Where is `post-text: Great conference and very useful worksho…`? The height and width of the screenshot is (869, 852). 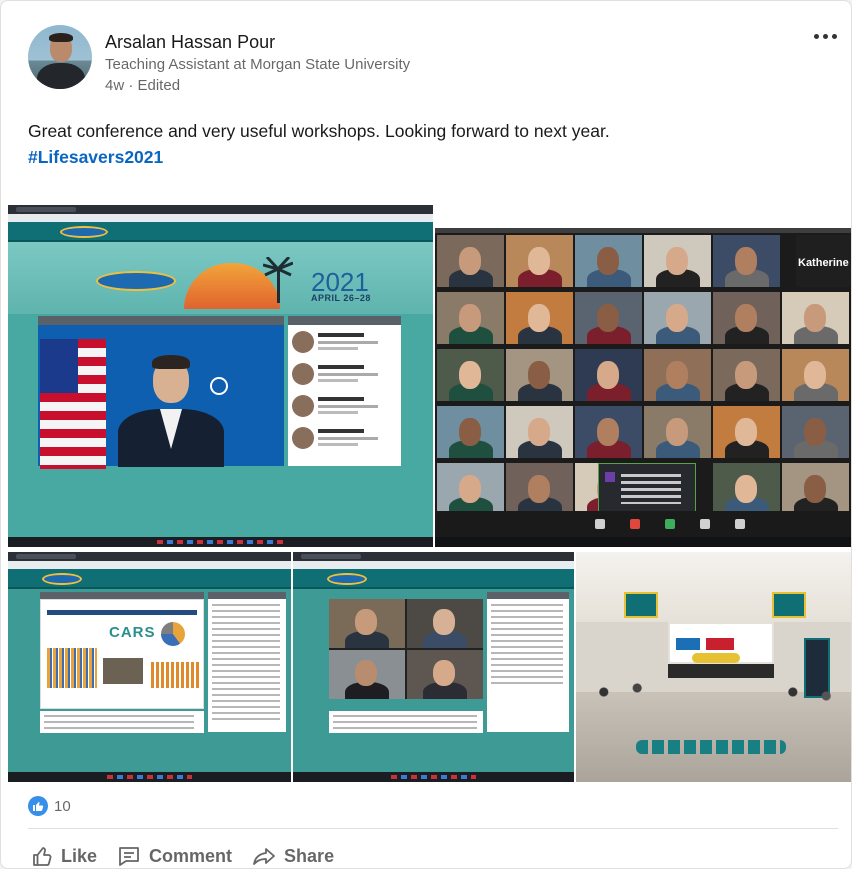 post-text: Great conference and very useful worksho… is located at coordinates (428, 144).